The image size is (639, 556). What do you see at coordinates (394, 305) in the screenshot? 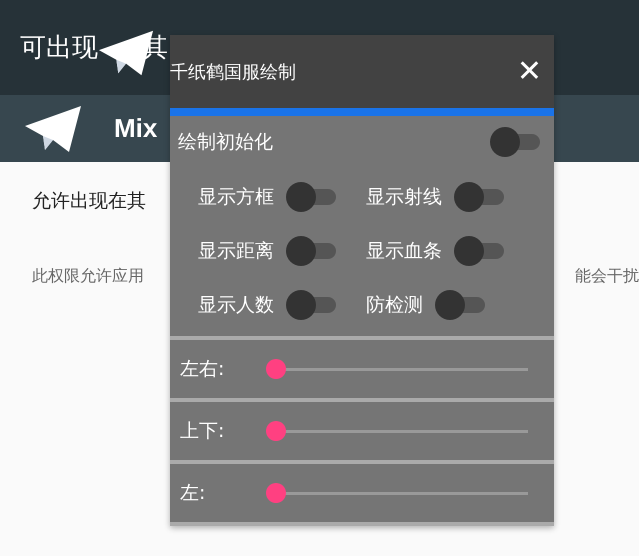
I see `switch-label: 防检测` at bounding box center [394, 305].